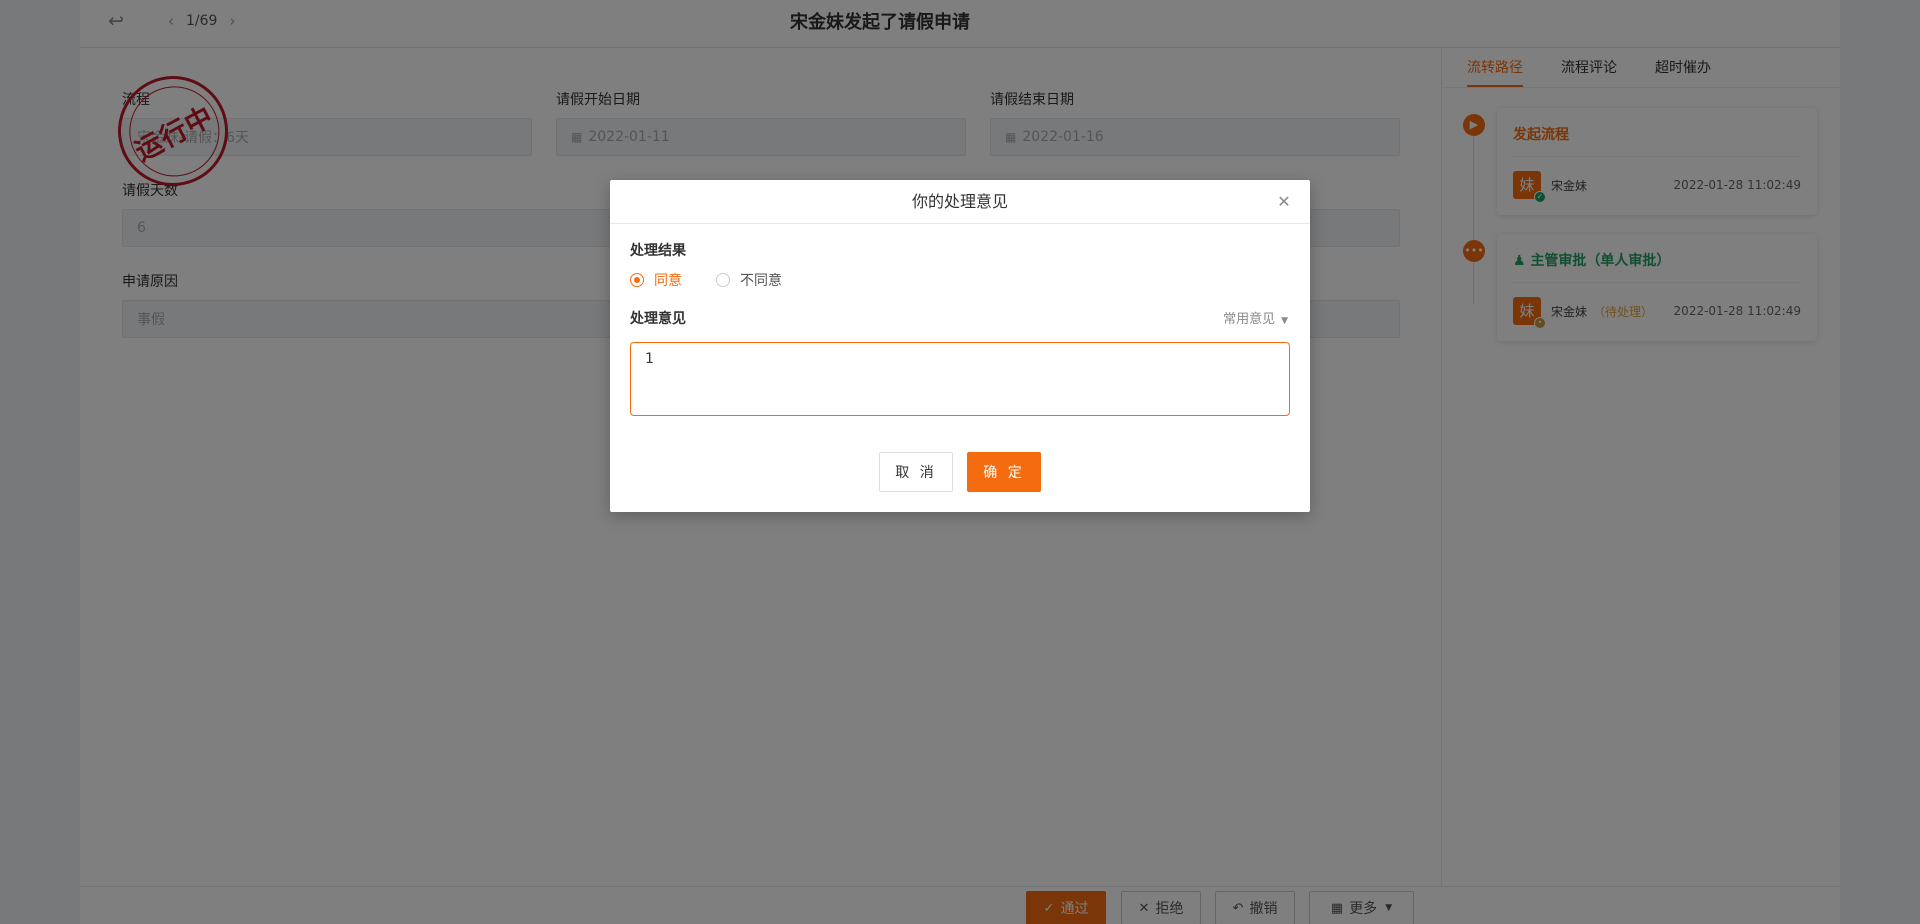 The height and width of the screenshot is (924, 1920). I want to click on dialog-header: 你的处理意见 ✕, so click(960, 202).